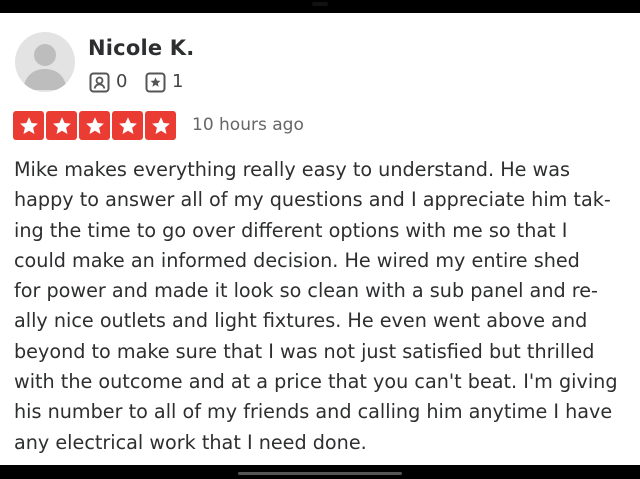 Image resolution: width=640 pixels, height=479 pixels. What do you see at coordinates (178, 81) in the screenshot?
I see `reviews-count: 1` at bounding box center [178, 81].